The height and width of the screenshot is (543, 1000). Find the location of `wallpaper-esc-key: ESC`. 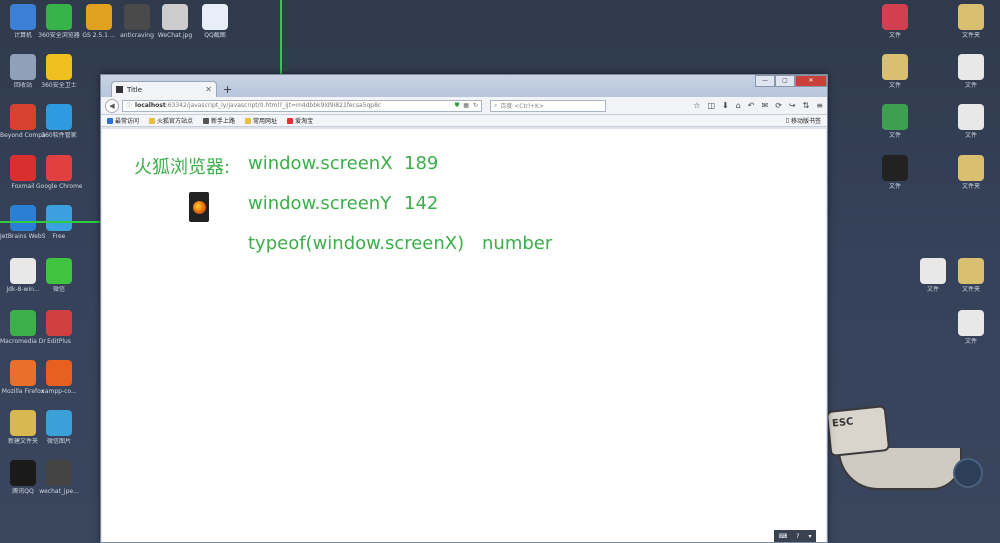

wallpaper-esc-key: ESC is located at coordinates (858, 431).